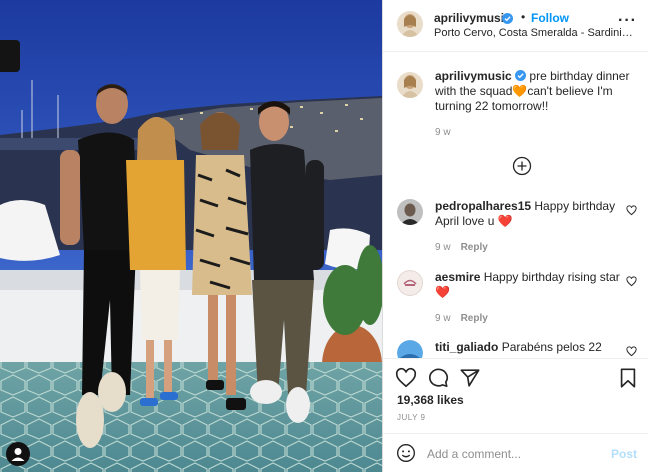 Image resolution: width=648 pixels, height=473 pixels. I want to click on follow-button: Follow, so click(550, 18).